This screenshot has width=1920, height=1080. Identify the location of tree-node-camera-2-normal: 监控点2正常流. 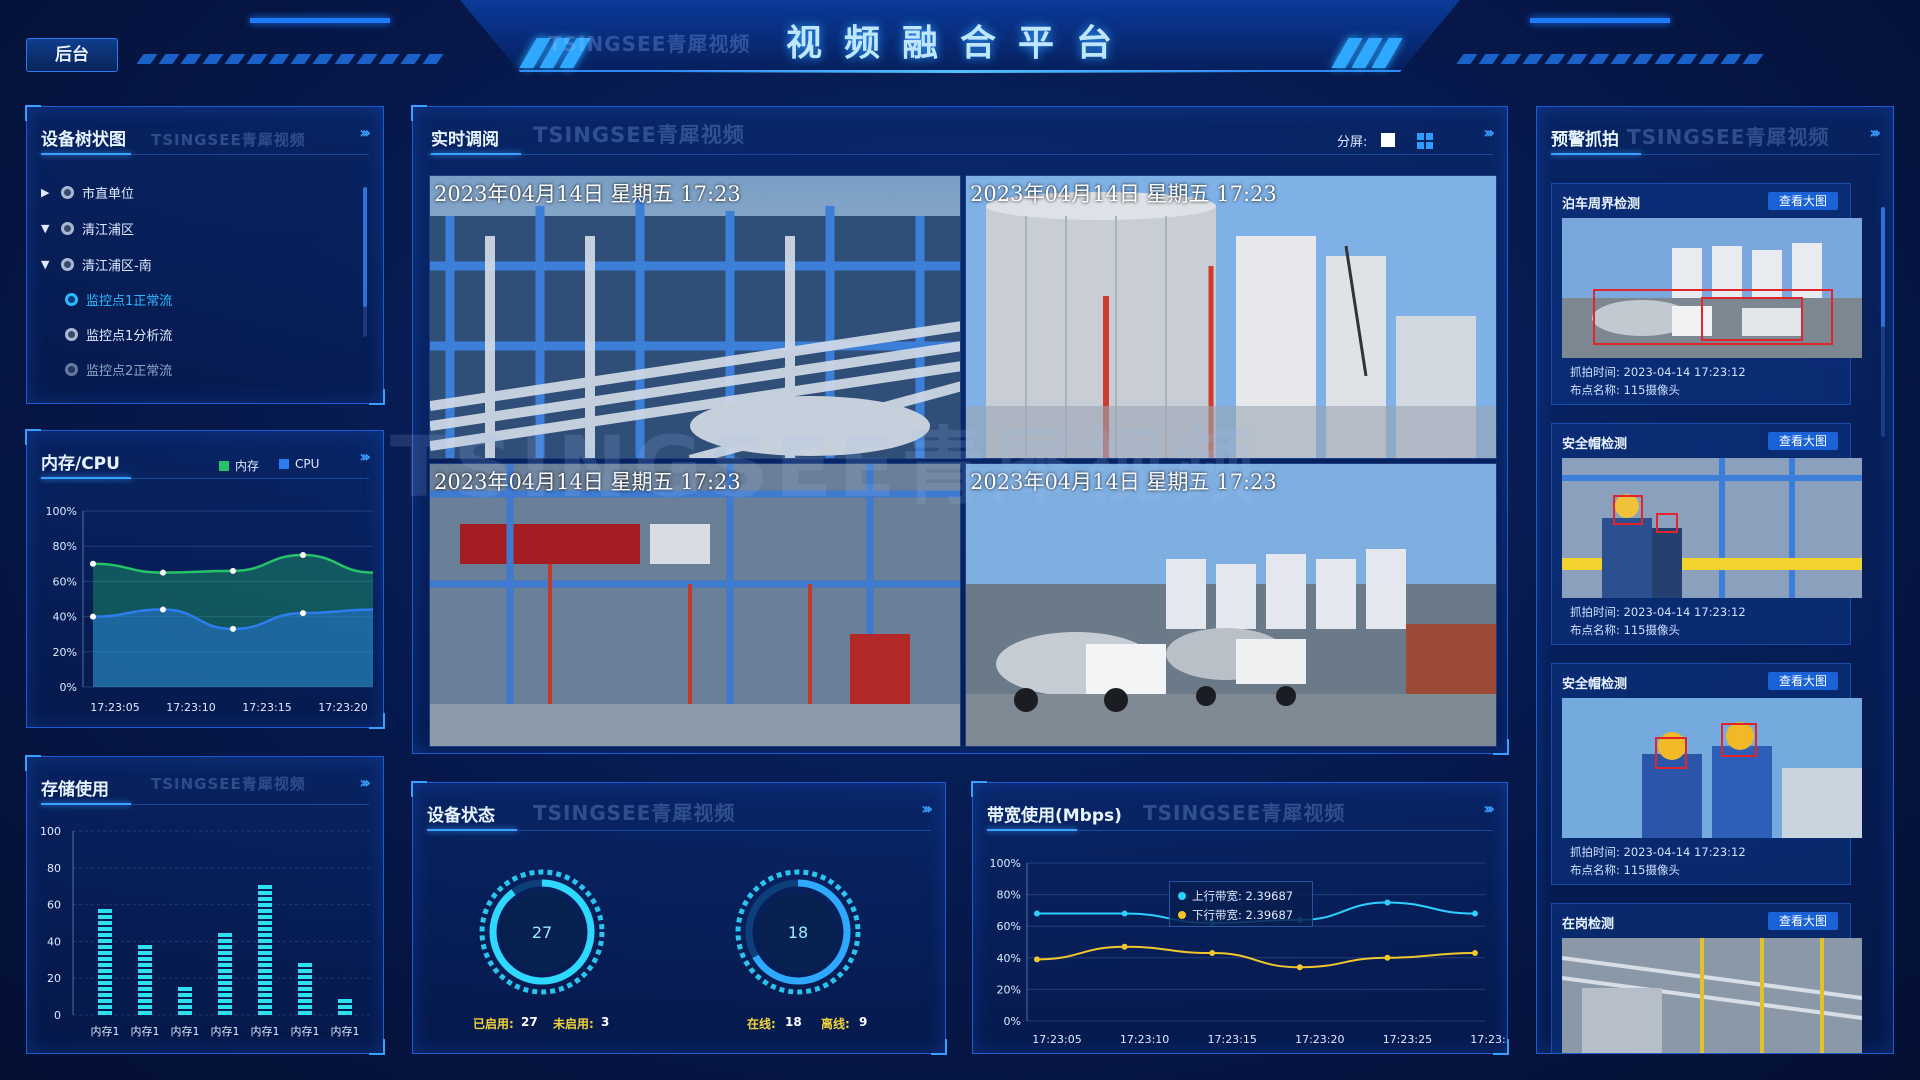
(118, 369).